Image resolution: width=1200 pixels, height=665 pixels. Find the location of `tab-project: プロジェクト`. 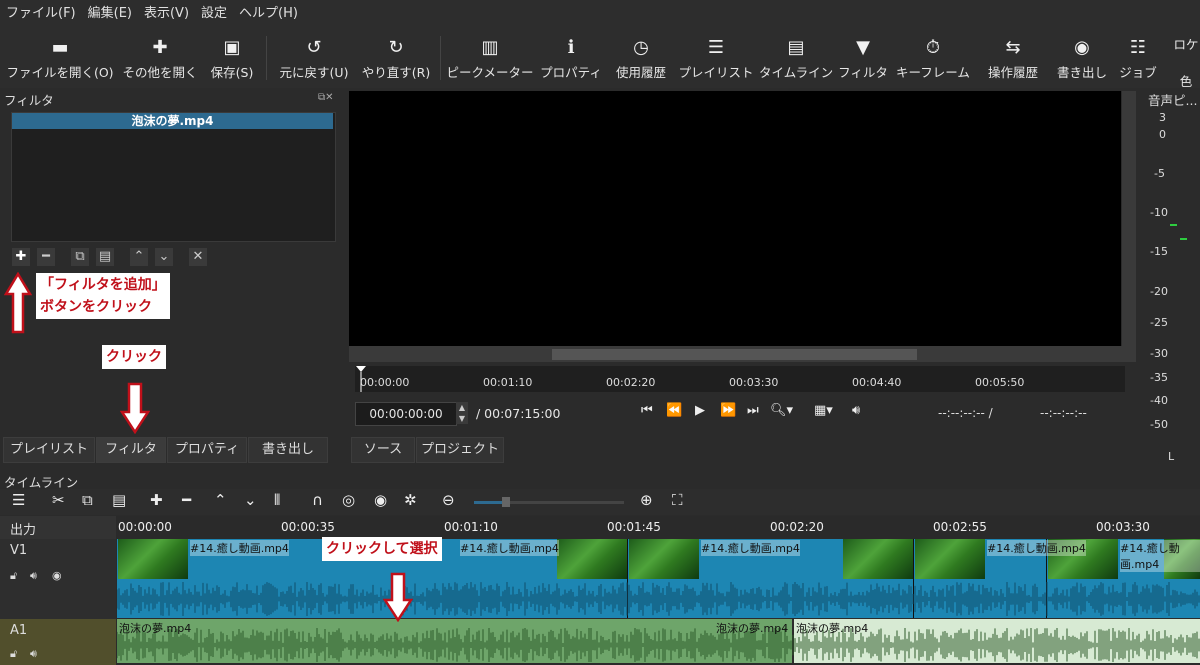

tab-project: プロジェクト is located at coordinates (460, 450).